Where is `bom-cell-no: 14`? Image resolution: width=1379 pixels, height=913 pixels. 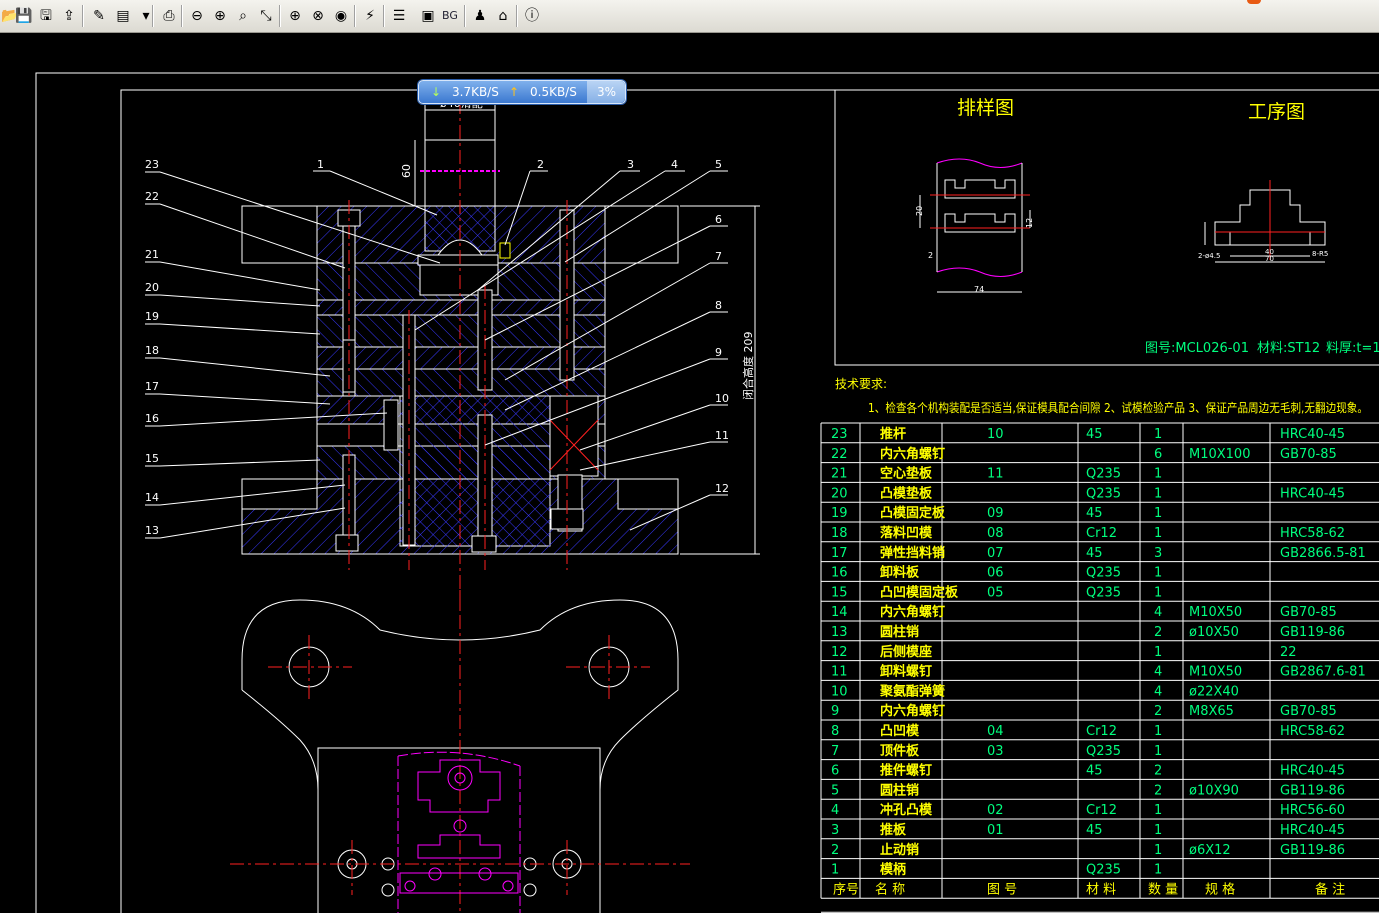
bom-cell-no: 14 is located at coordinates (839, 612).